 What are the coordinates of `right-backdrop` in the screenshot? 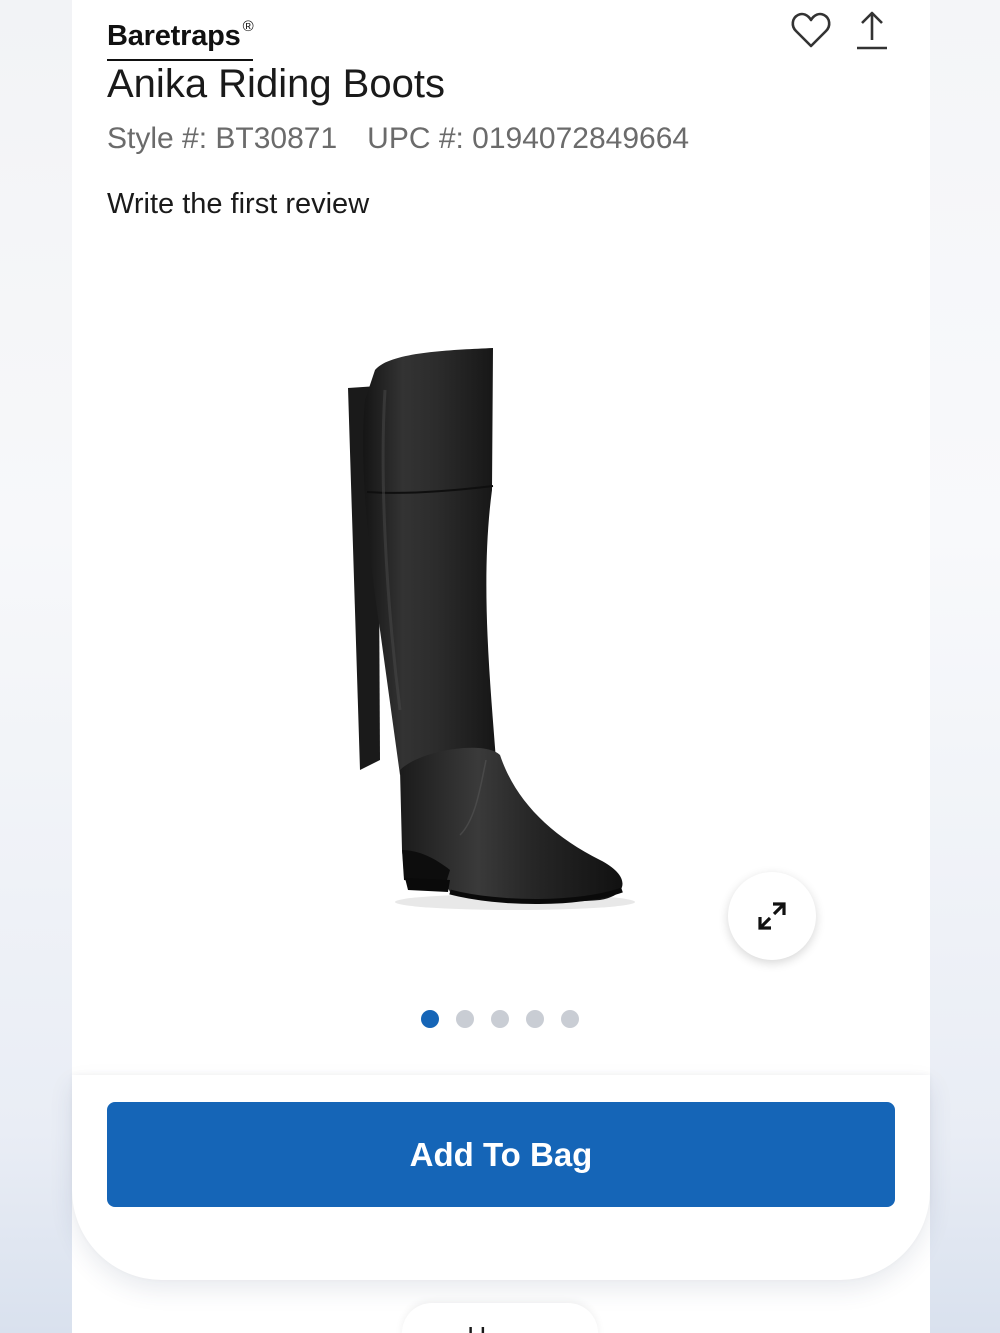 It's located at (964, 666).